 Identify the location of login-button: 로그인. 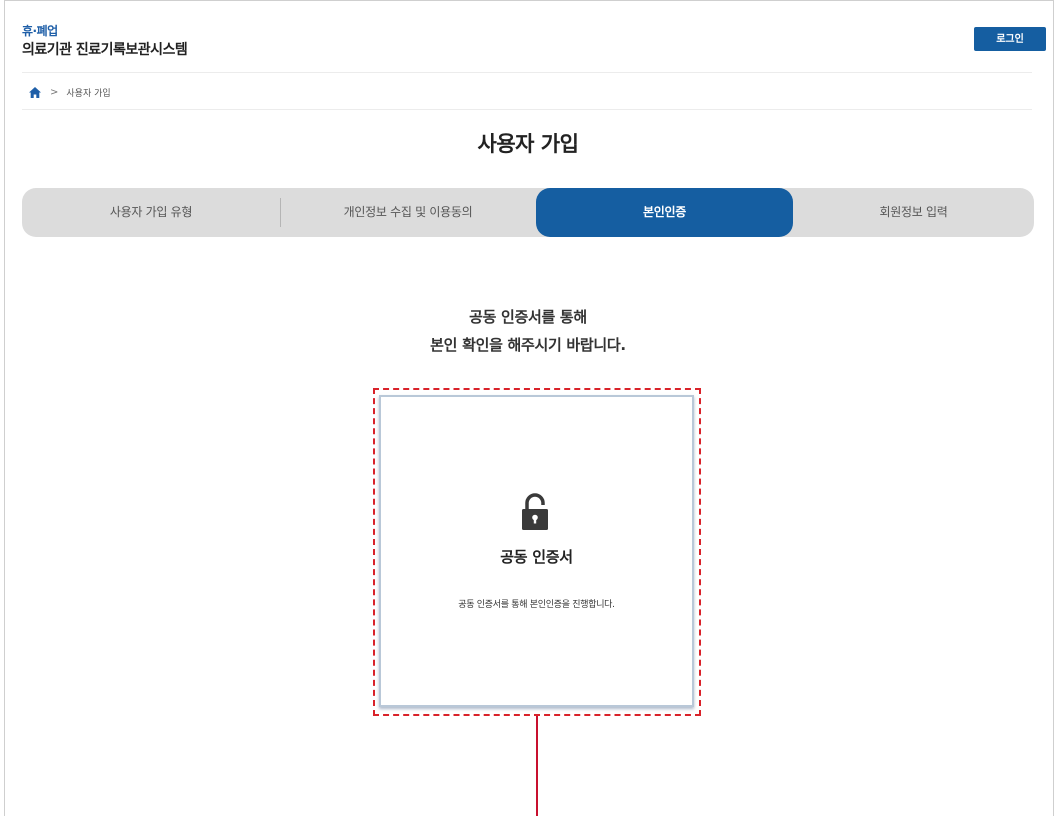
(1010, 39).